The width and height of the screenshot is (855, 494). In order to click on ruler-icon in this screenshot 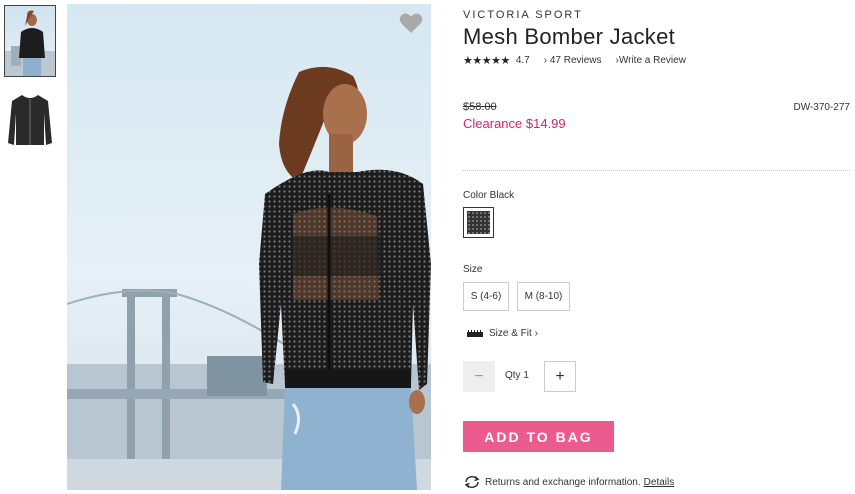, I will do `click(475, 333)`.